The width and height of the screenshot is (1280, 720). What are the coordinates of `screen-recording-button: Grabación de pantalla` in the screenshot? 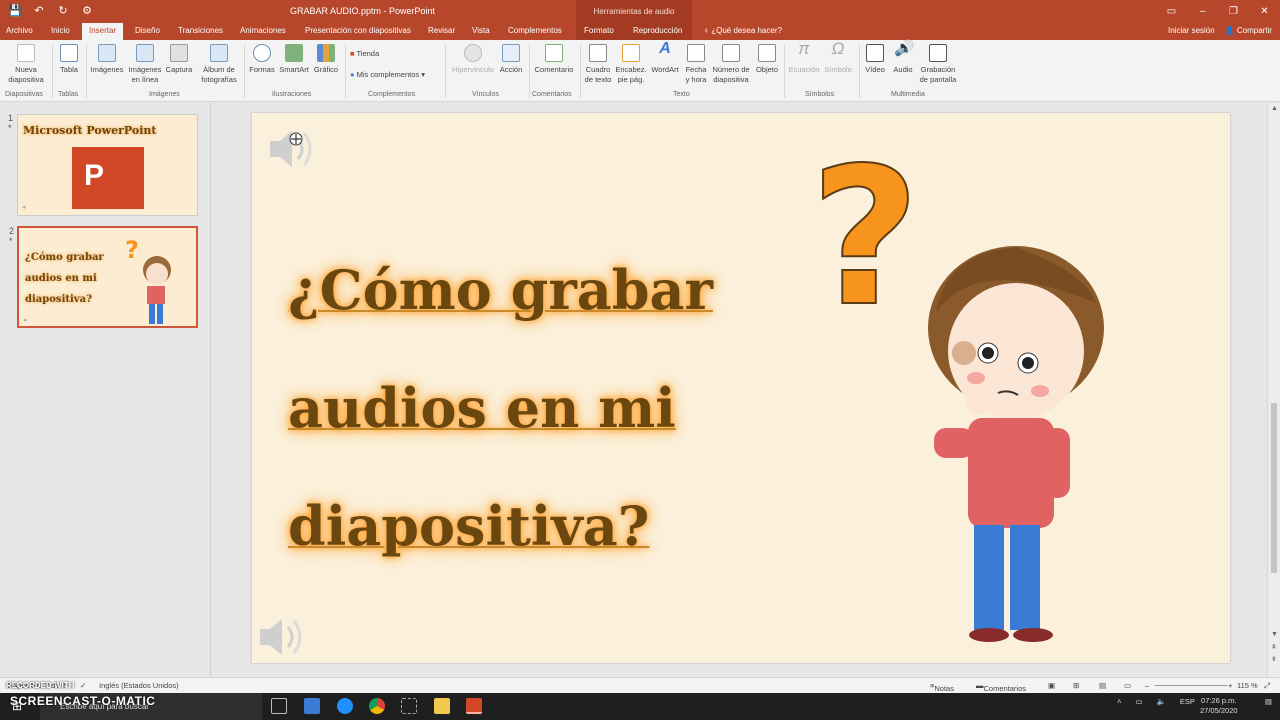 It's located at (938, 64).